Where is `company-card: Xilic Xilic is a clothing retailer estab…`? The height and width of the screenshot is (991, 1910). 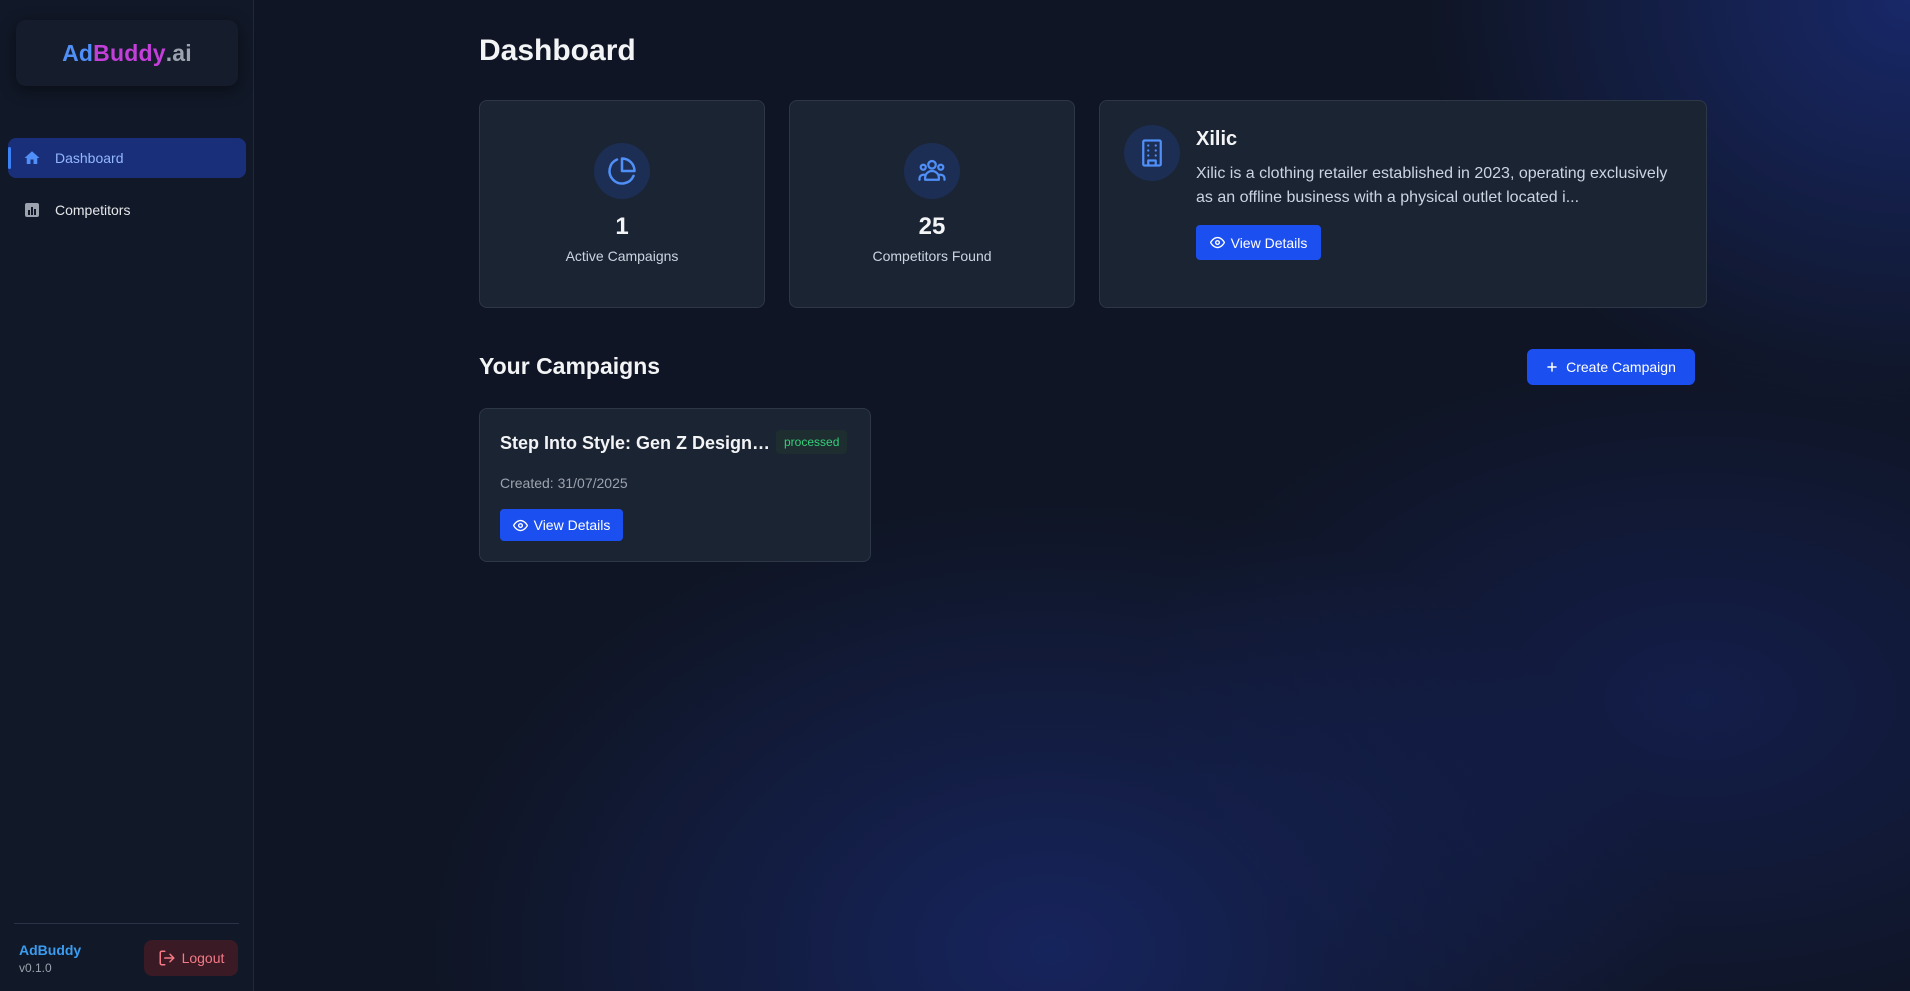 company-card: Xilic Xilic is a clothing retailer estab… is located at coordinates (1403, 204).